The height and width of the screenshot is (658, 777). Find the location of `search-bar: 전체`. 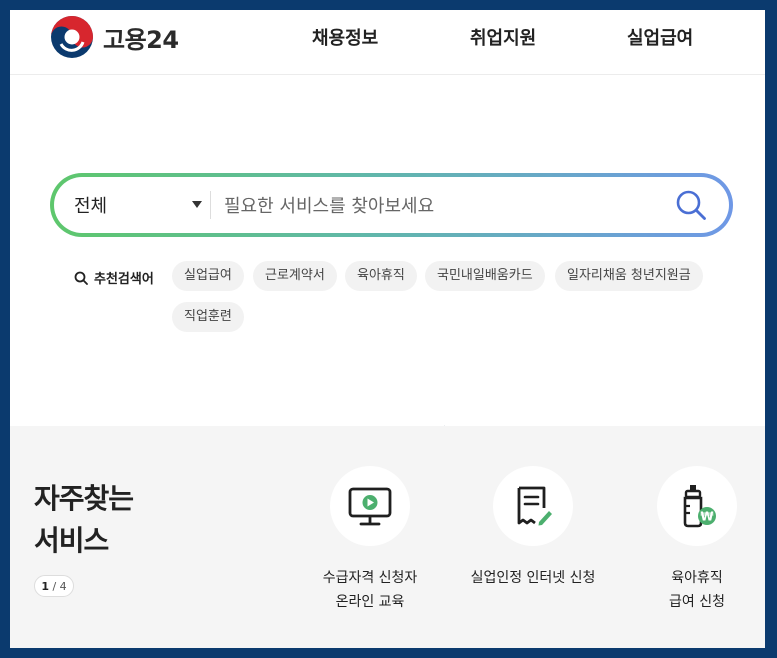

search-bar: 전체 is located at coordinates (391, 205).